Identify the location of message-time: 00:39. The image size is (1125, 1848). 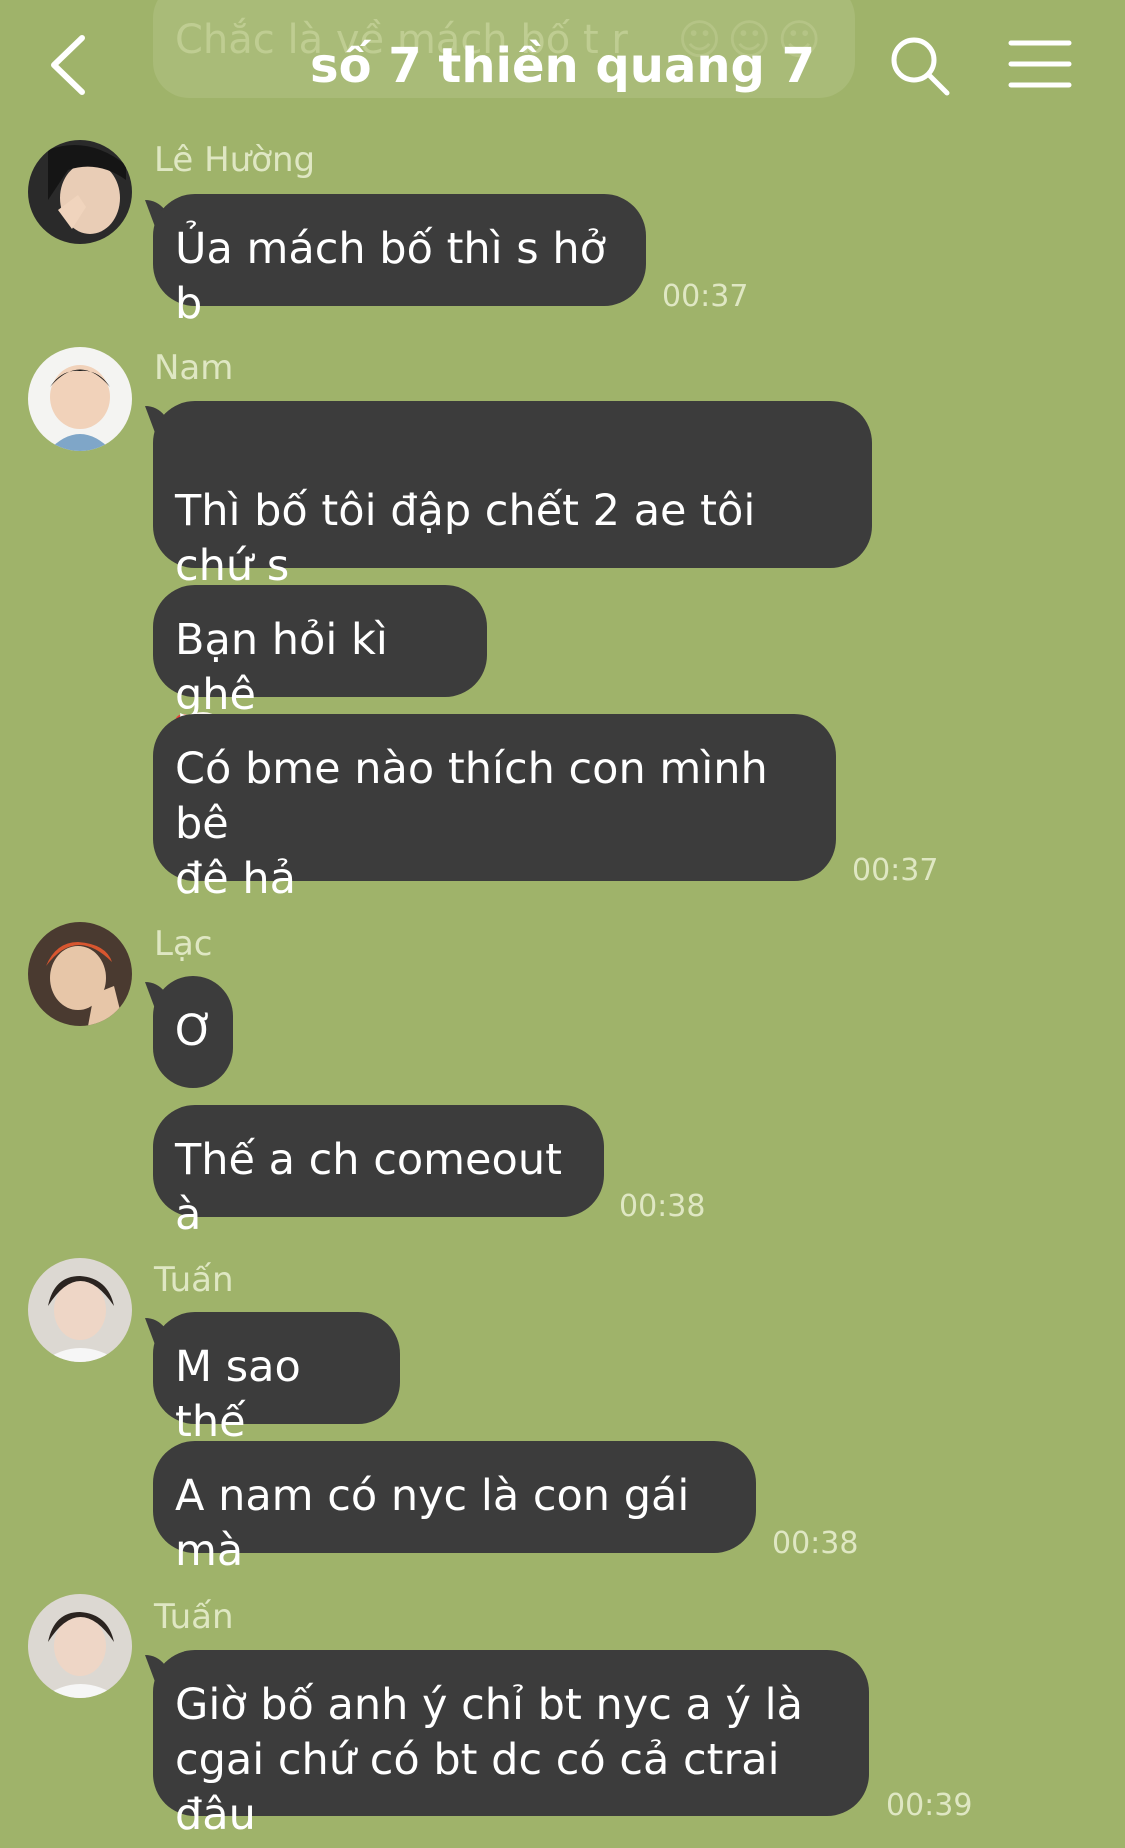
(929, 1805).